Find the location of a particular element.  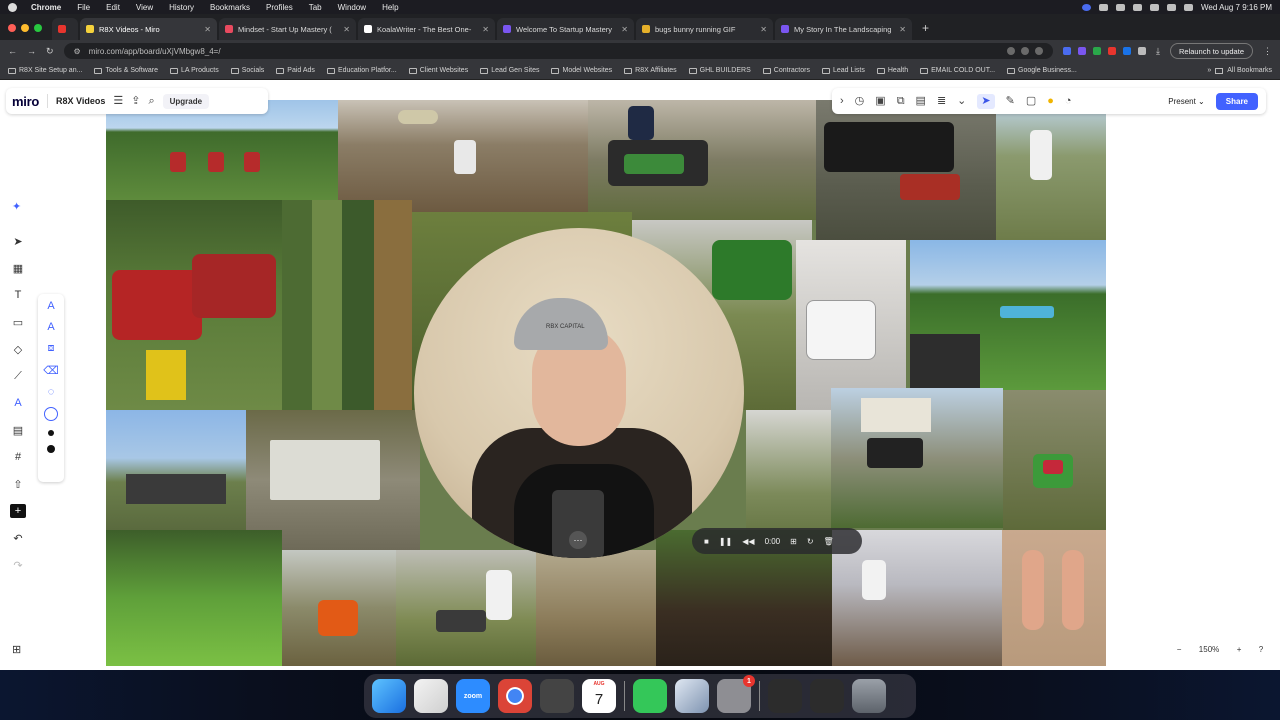

photo-sunburned-feet is located at coordinates (1054, 598).